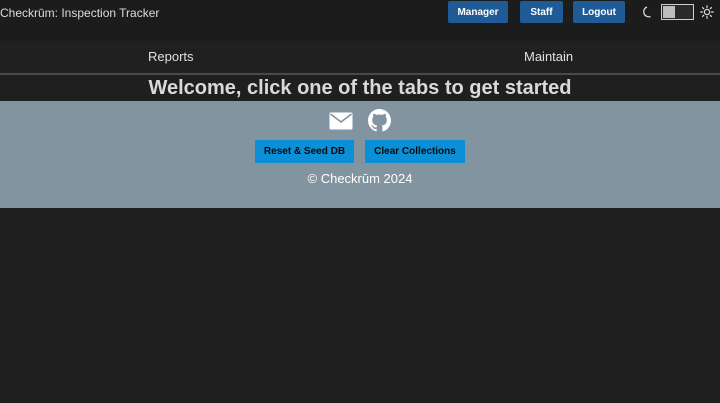 The image size is (720, 403). I want to click on reset-seed-db-button: Reset & Seed DB, so click(304, 151).